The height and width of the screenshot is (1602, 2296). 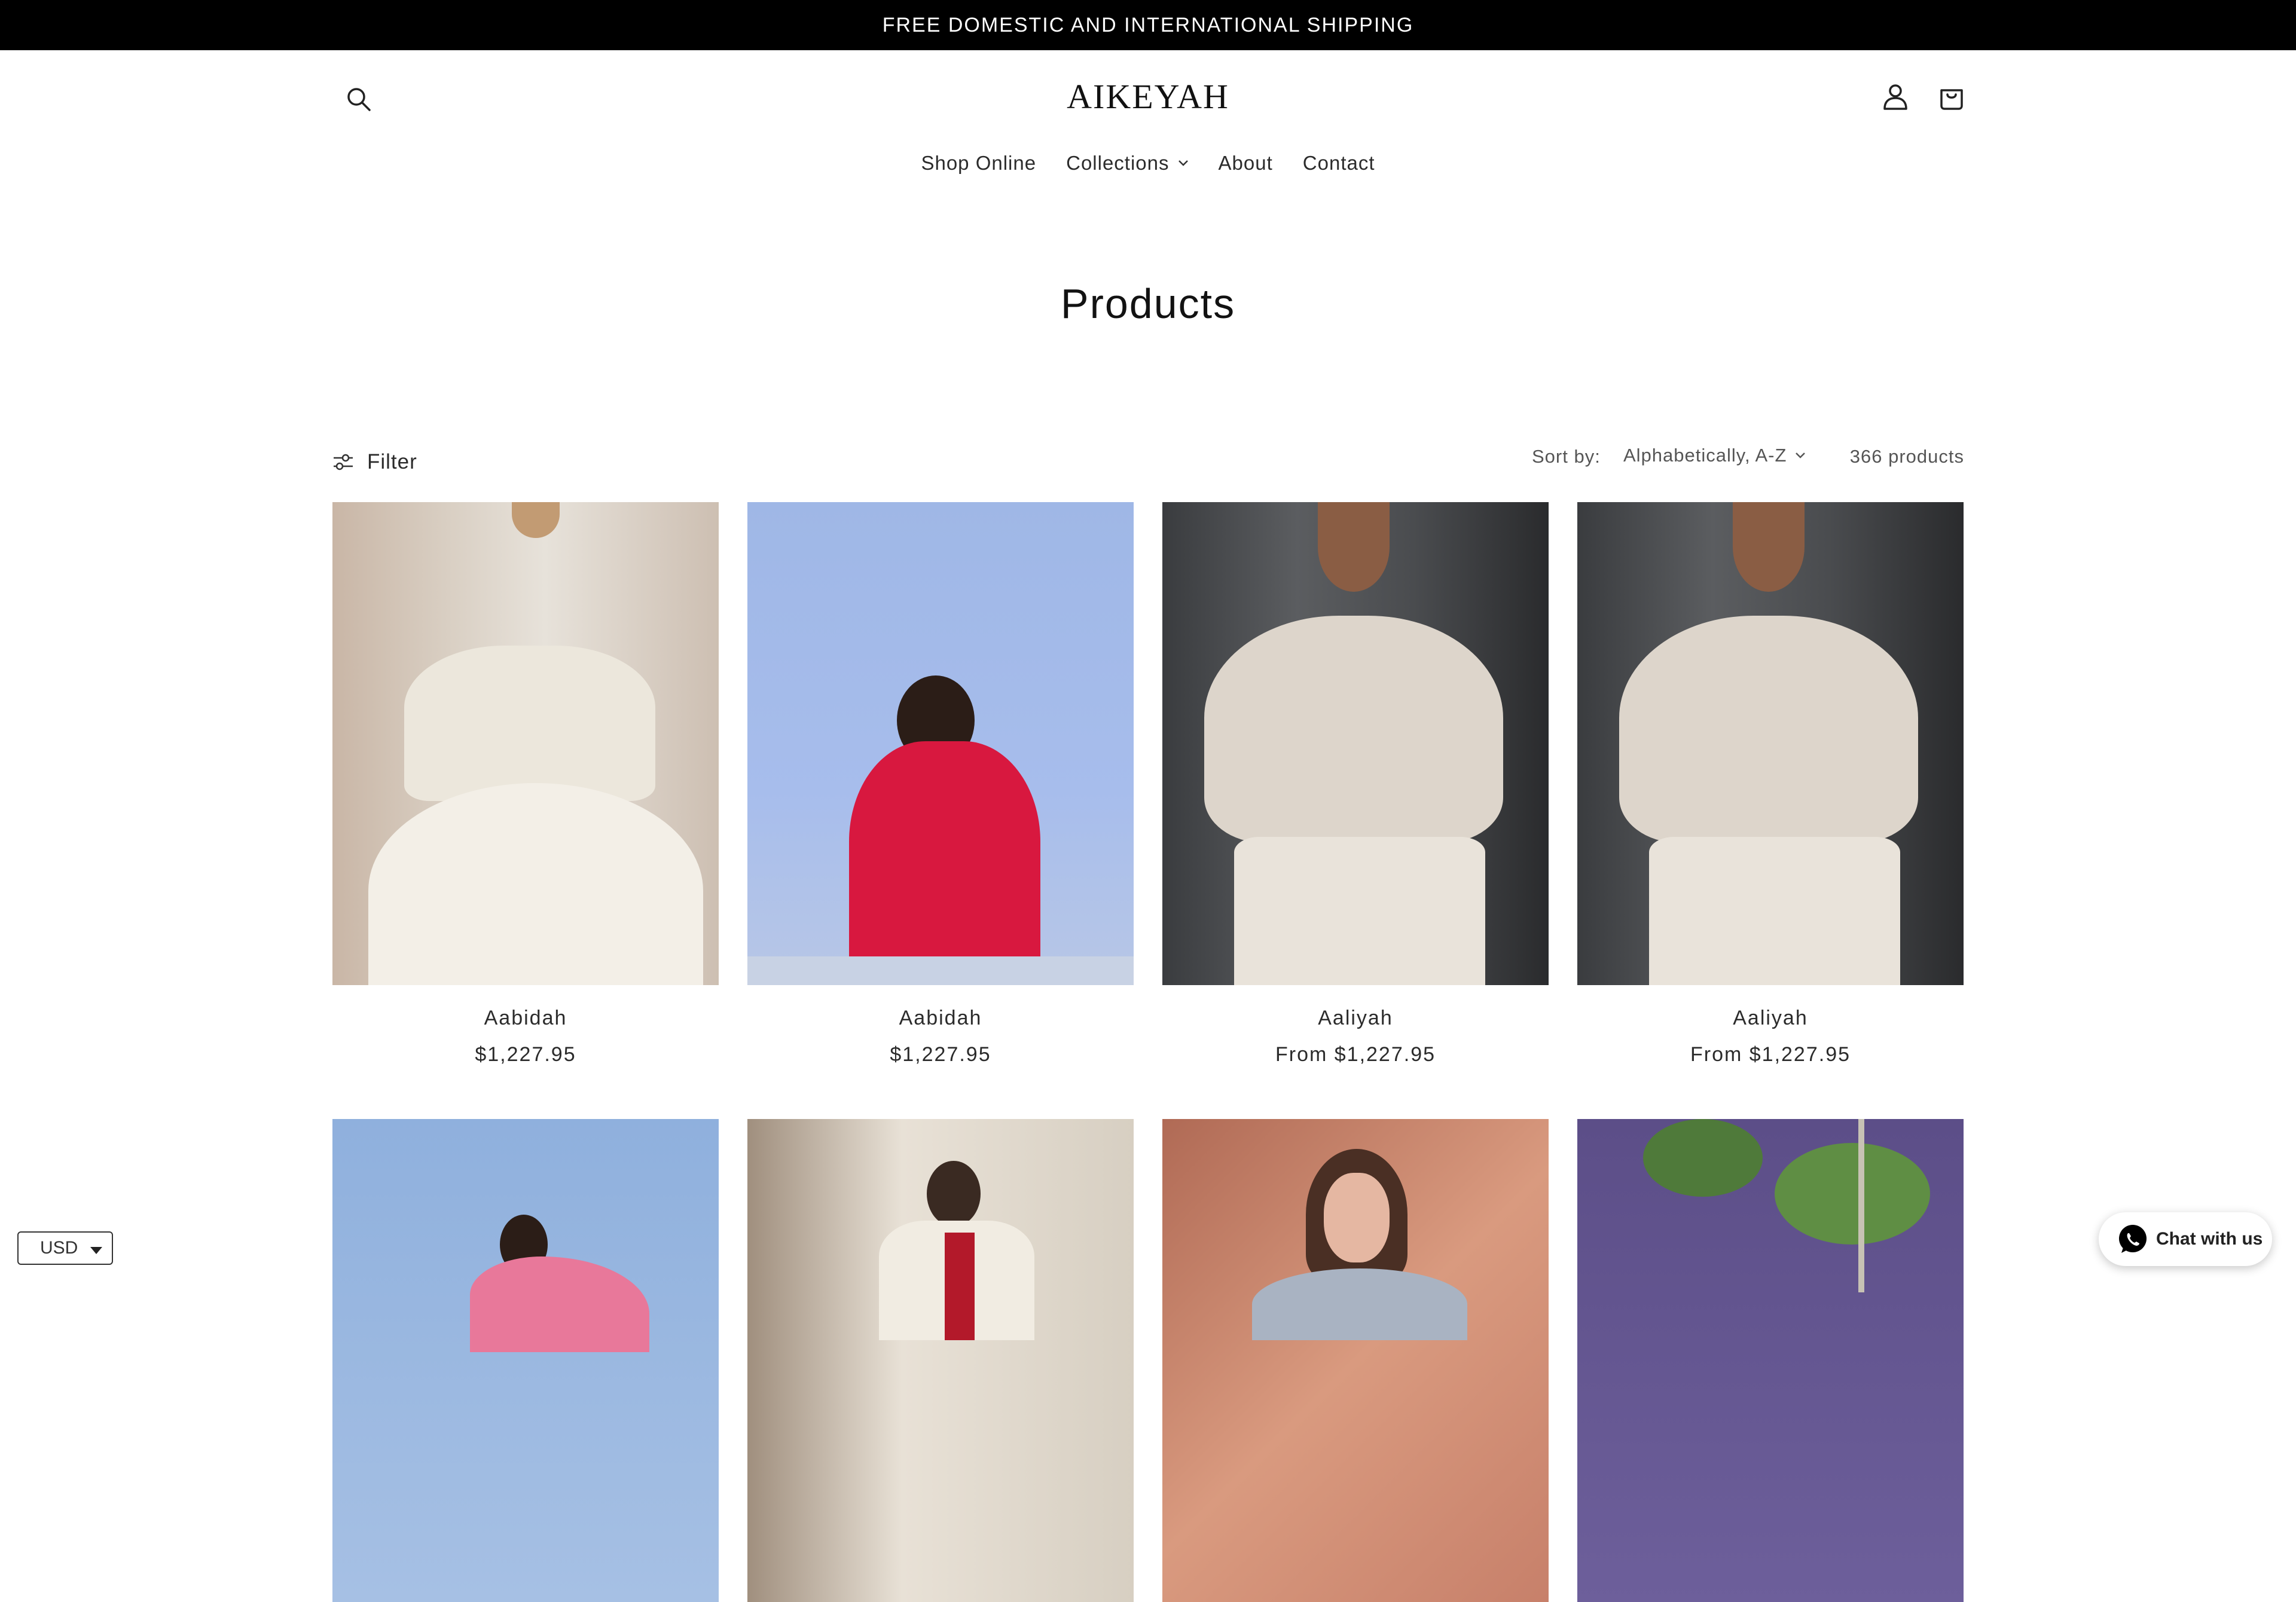 I want to click on account-icon, so click(x=1895, y=97).